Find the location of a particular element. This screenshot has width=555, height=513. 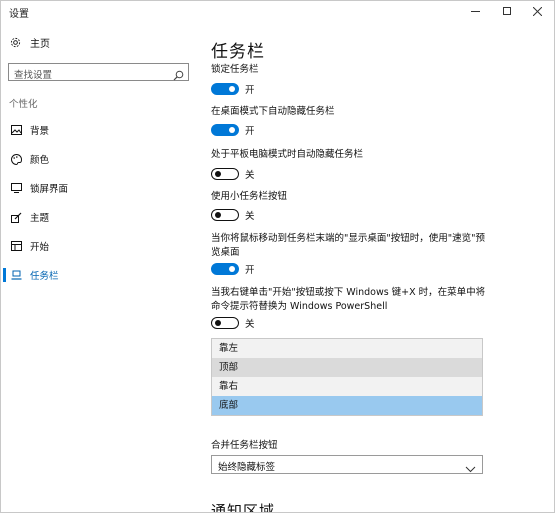

toggle-lock-taskbar is located at coordinates (225, 89).